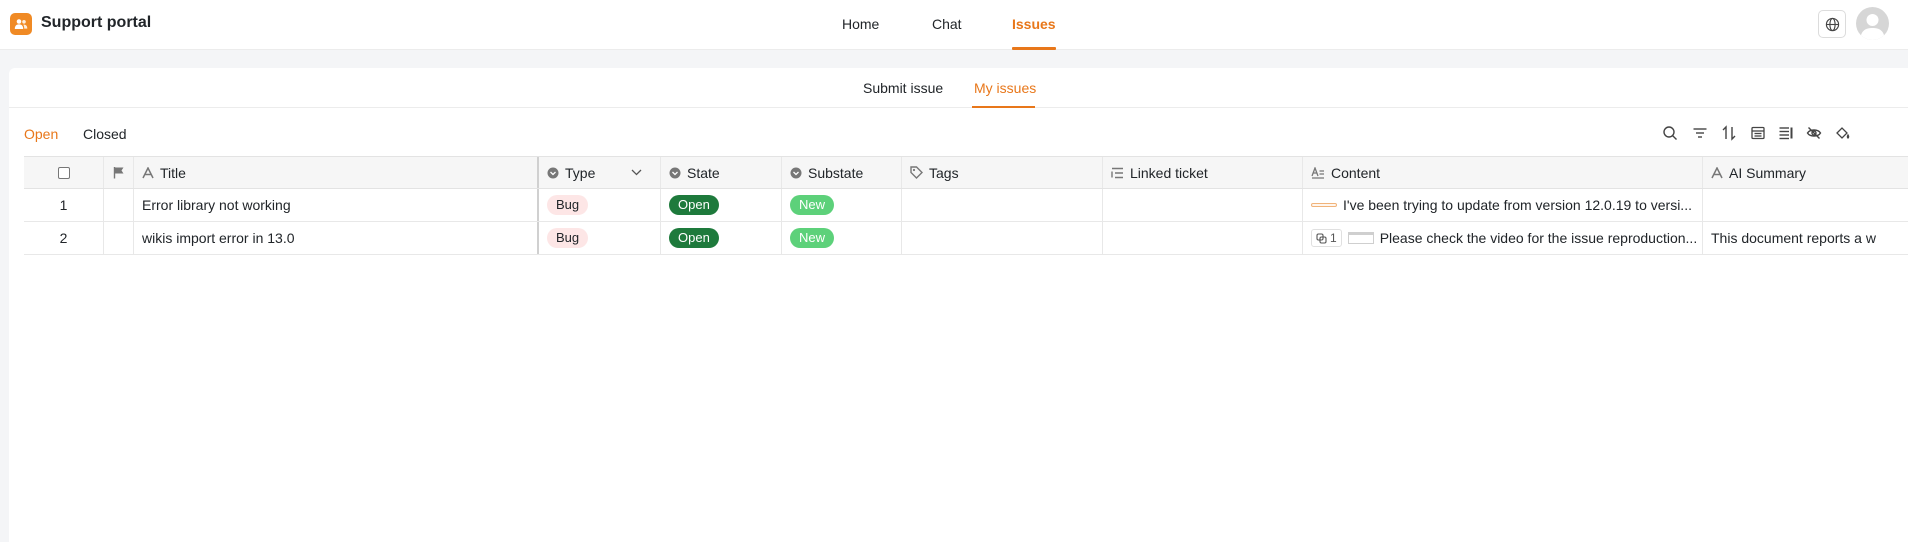  I want to click on subtab-bar: Submit issue My issues, so click(958, 88).